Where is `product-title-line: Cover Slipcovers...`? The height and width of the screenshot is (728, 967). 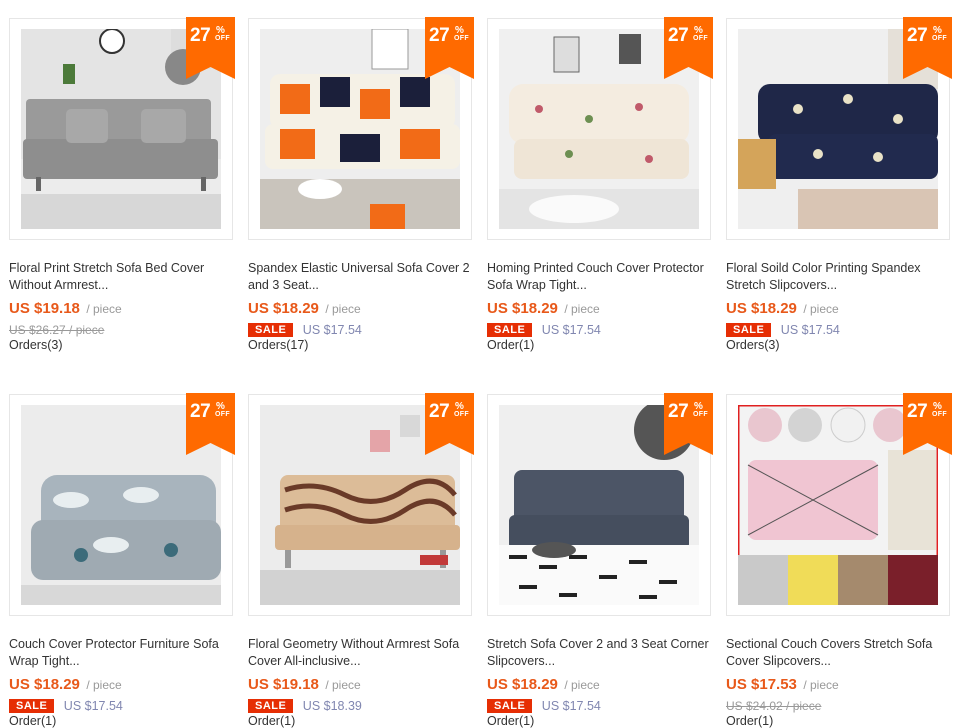
product-title-line: Cover Slipcovers... is located at coordinates (778, 661).